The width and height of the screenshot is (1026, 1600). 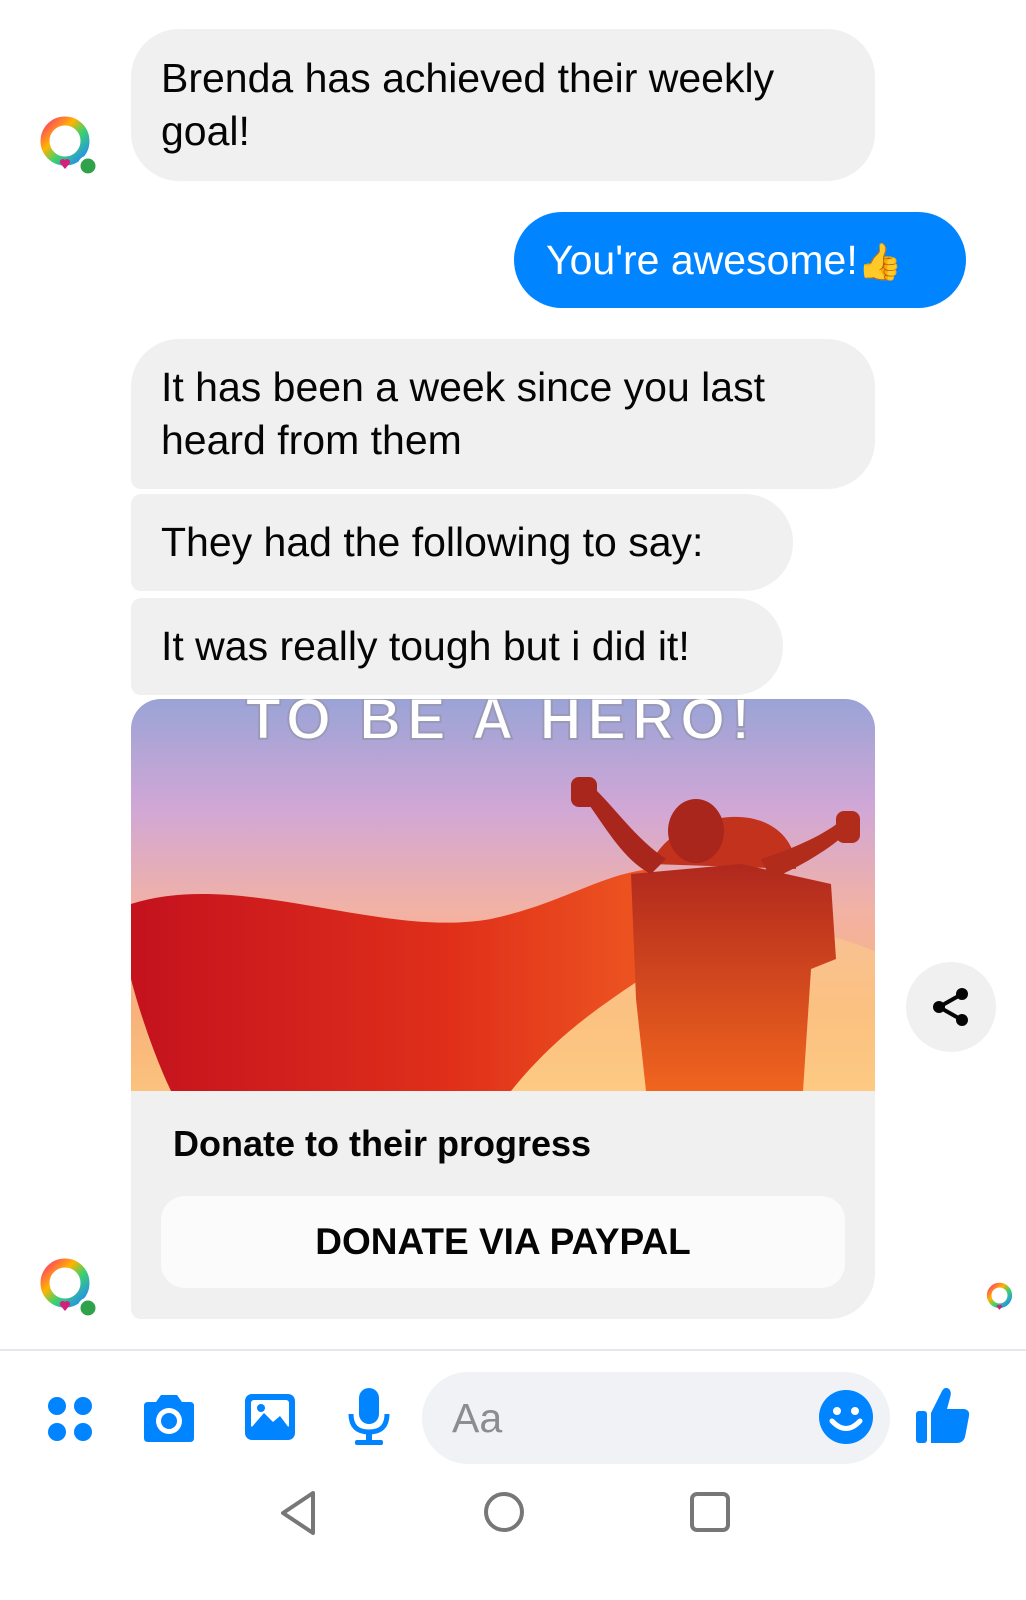 I want to click on incoming-message: They had the following to say:, so click(x=462, y=542).